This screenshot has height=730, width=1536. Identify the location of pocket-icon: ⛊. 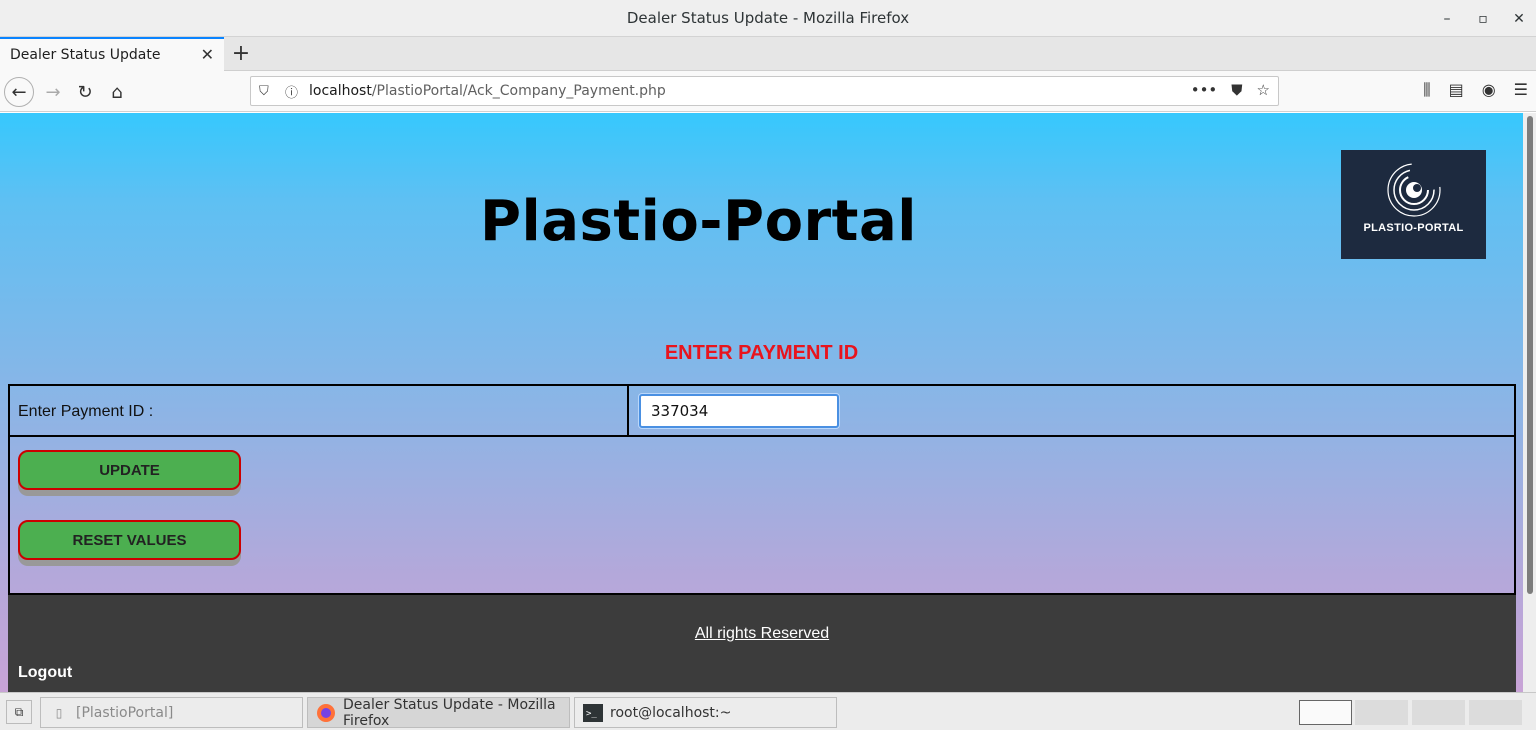
(1236, 90).